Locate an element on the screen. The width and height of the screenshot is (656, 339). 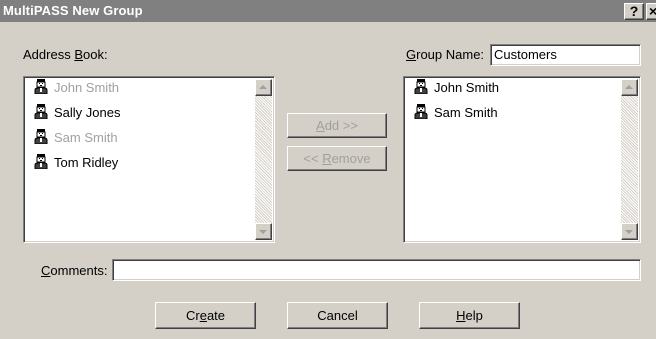
create-button-label-rest: ate is located at coordinates (216, 315).